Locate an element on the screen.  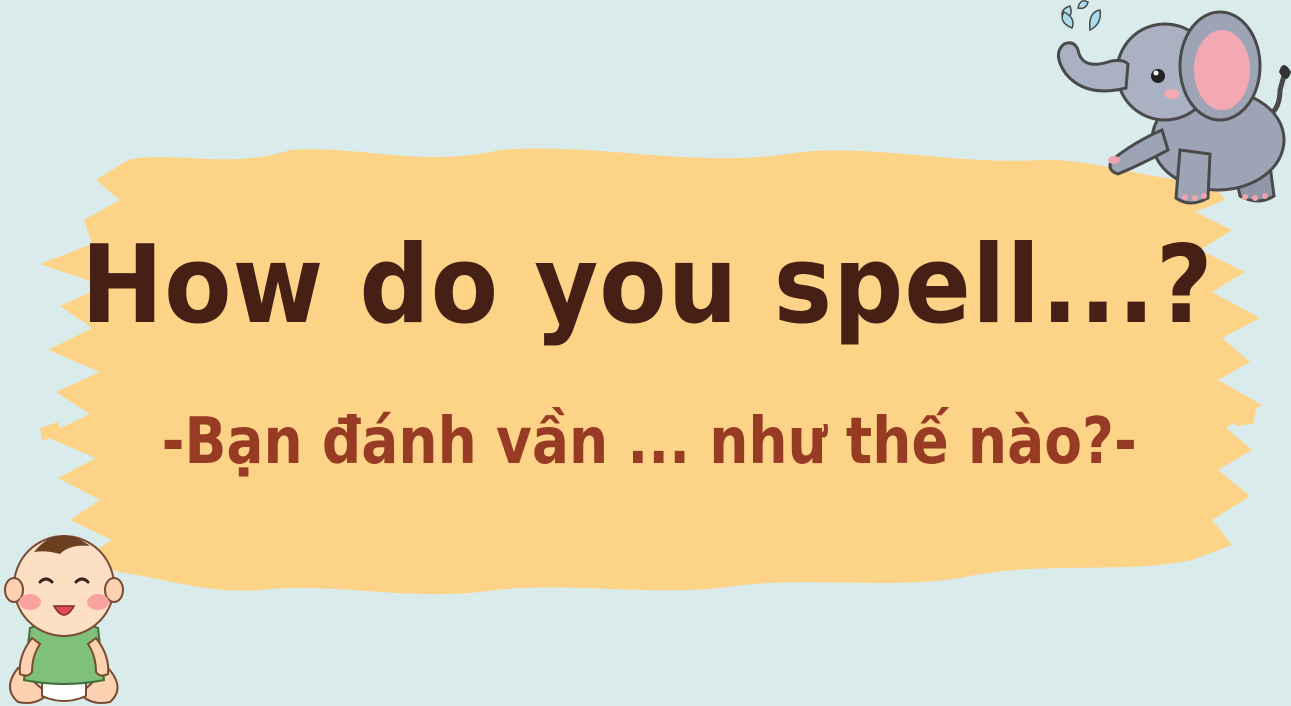
elephant-illustration is located at coordinates (1174, 102).